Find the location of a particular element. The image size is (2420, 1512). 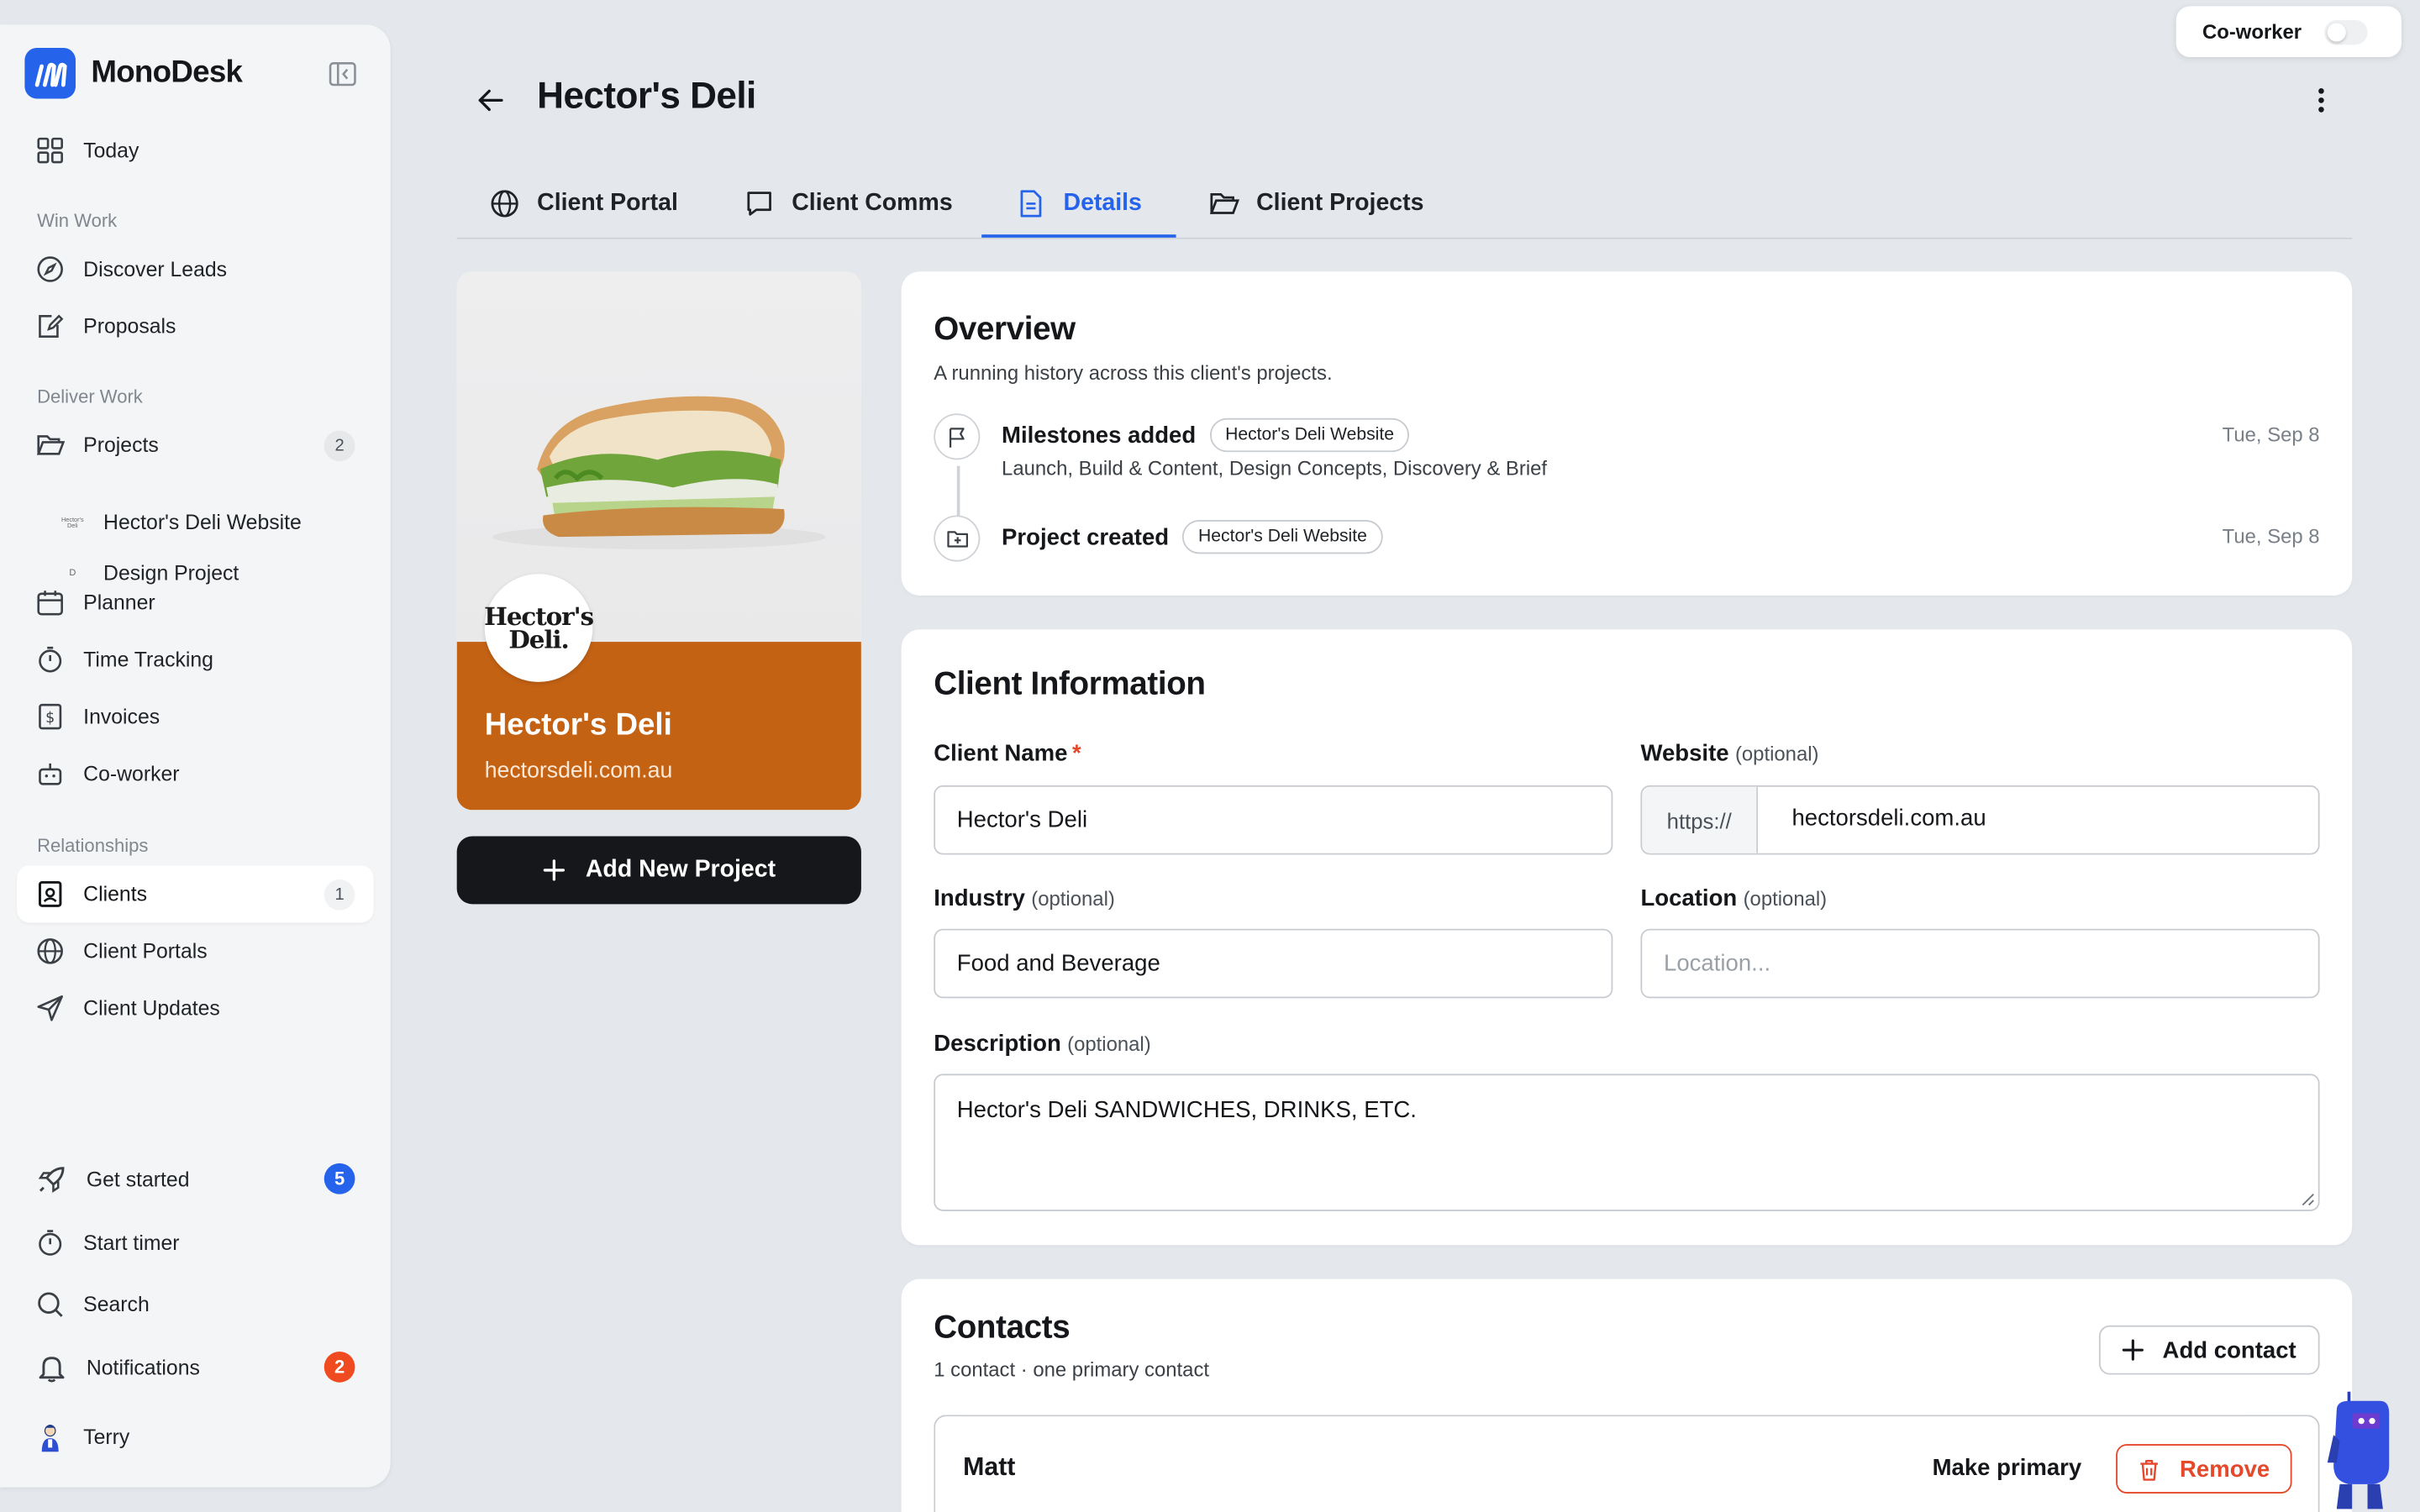

sidebar-item-label: Start timer is located at coordinates (131, 1243).